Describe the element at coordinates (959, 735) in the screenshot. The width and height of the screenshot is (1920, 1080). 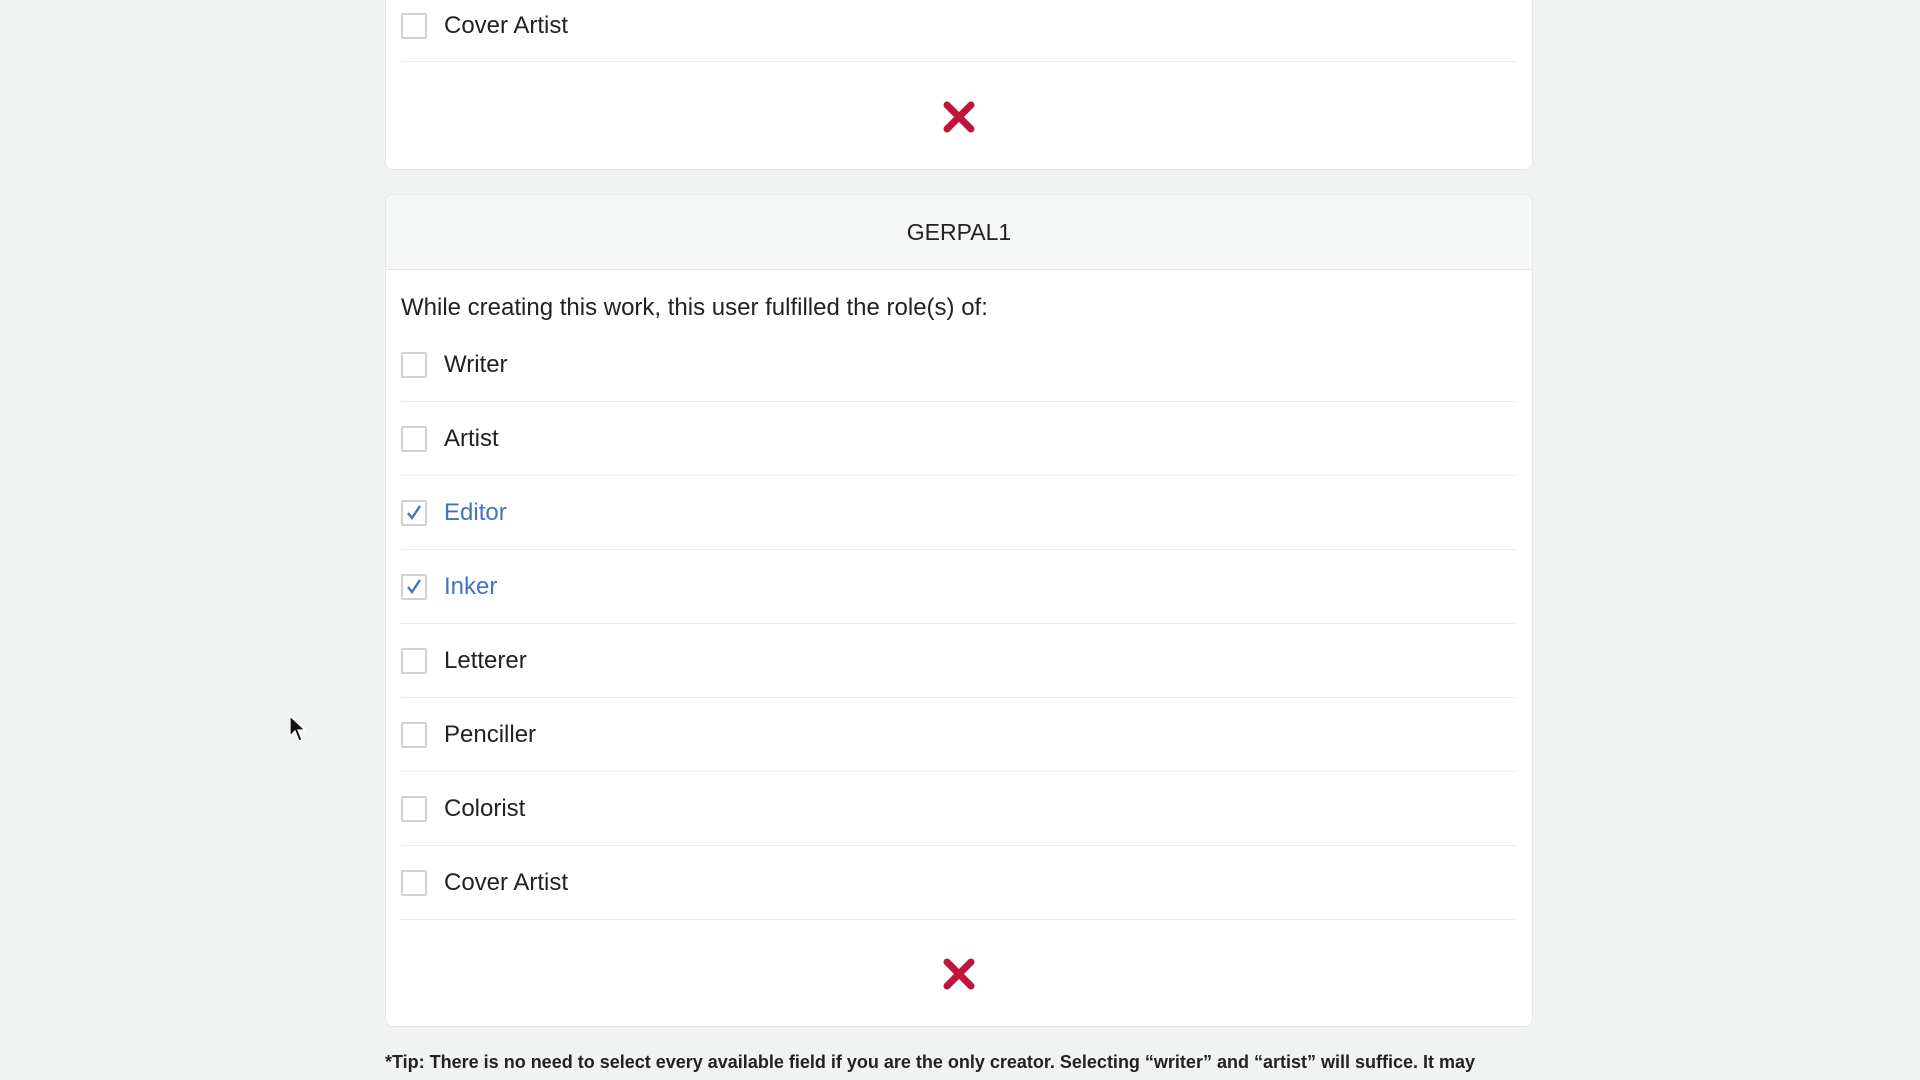
I see `role-option-penciller: Penciller` at that location.